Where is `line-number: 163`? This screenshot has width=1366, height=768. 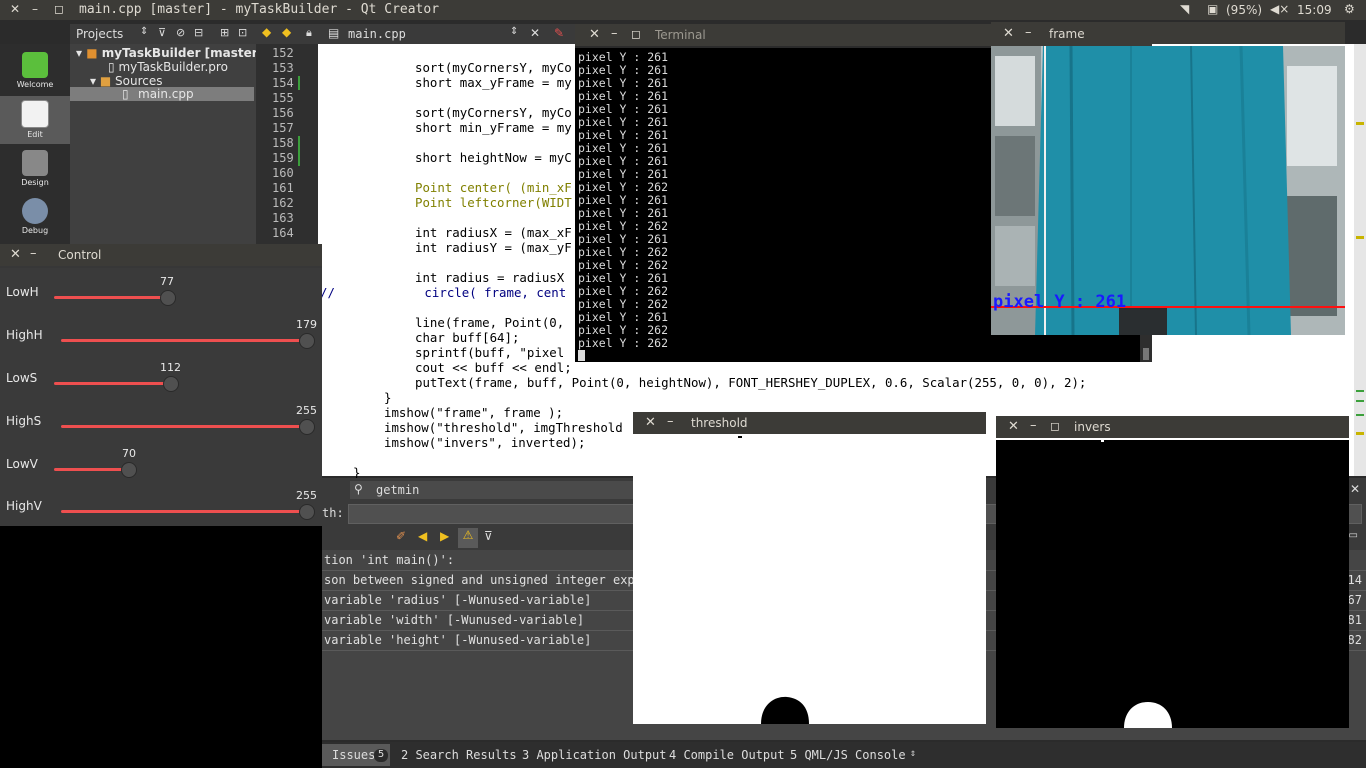
line-number: 163 is located at coordinates (283, 218).